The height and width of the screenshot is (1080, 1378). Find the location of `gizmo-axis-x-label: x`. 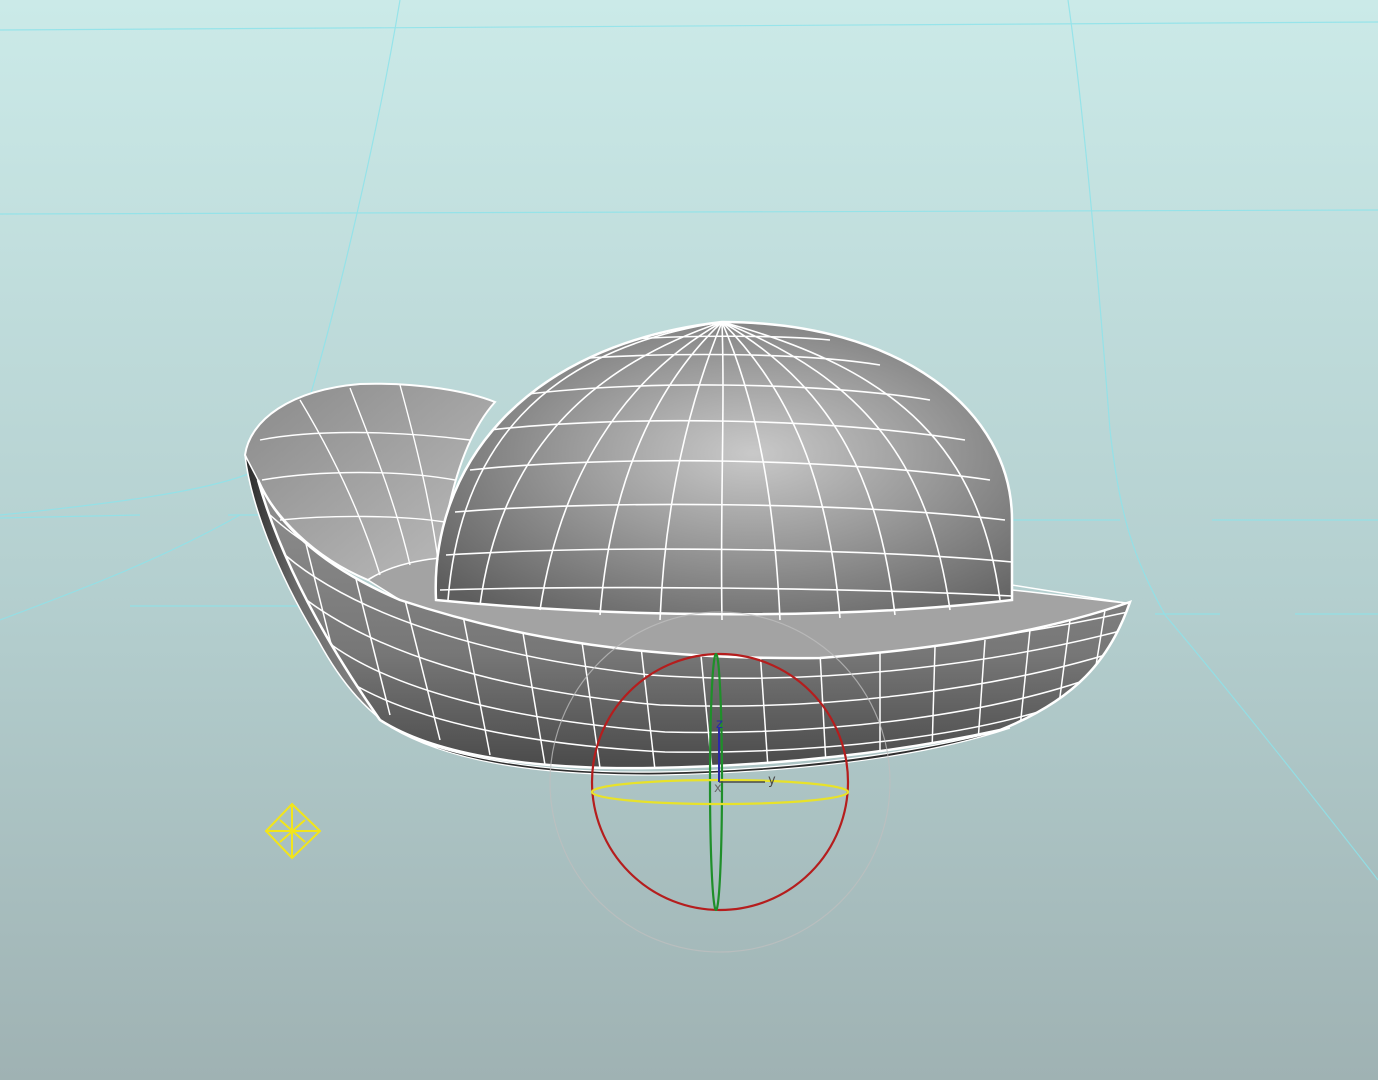

gizmo-axis-x-label: x is located at coordinates (718, 788).